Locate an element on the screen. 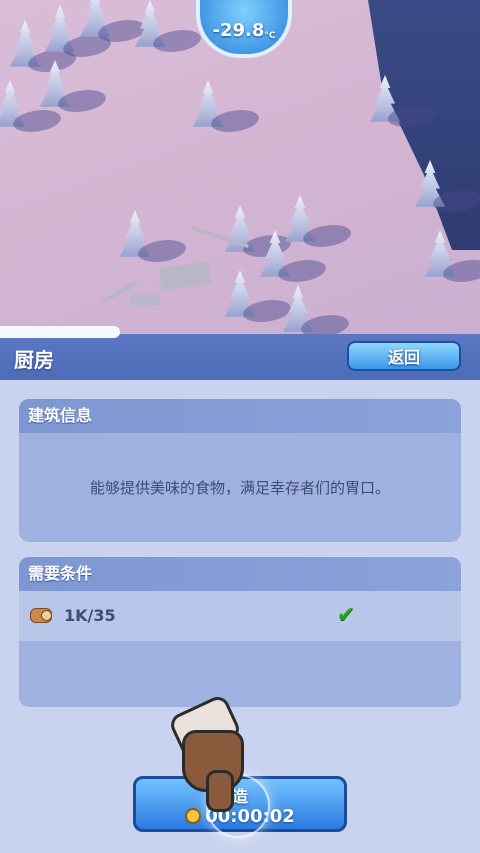 This screenshot has height=853, width=480. temperature-value: -29.8 is located at coordinates (238, 30).